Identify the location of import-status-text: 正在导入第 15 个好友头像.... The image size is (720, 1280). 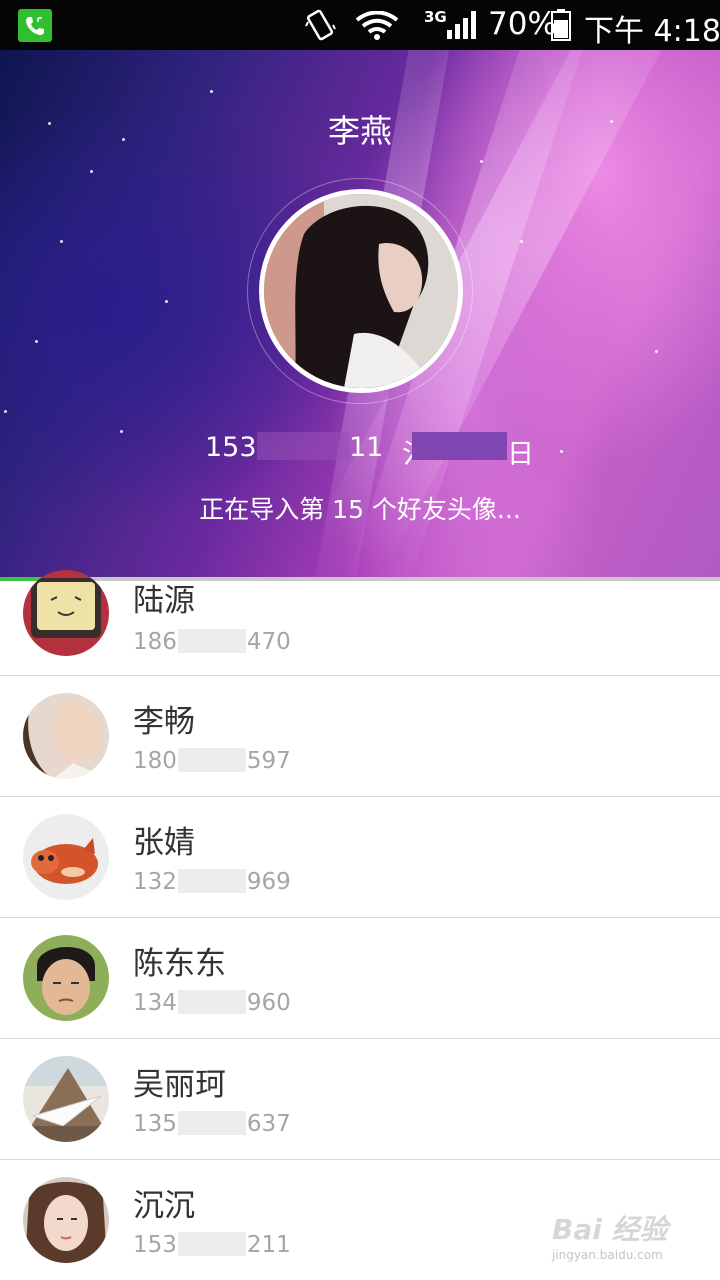
(360, 509).